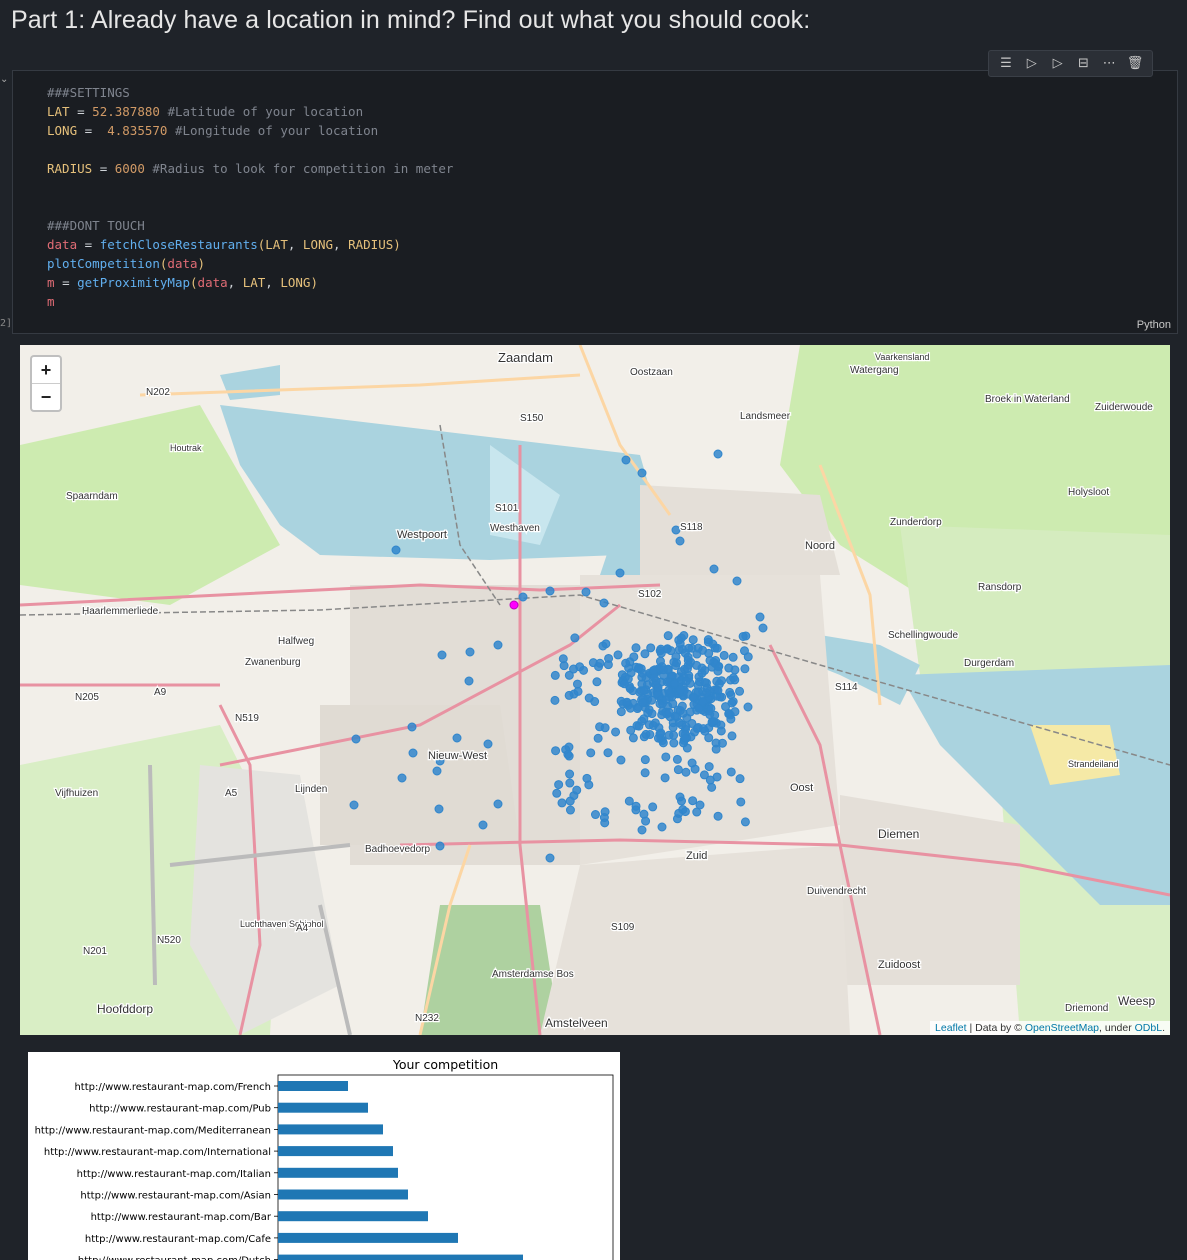  What do you see at coordinates (1148, 1028) in the screenshot?
I see `odbl-link: ODbL` at bounding box center [1148, 1028].